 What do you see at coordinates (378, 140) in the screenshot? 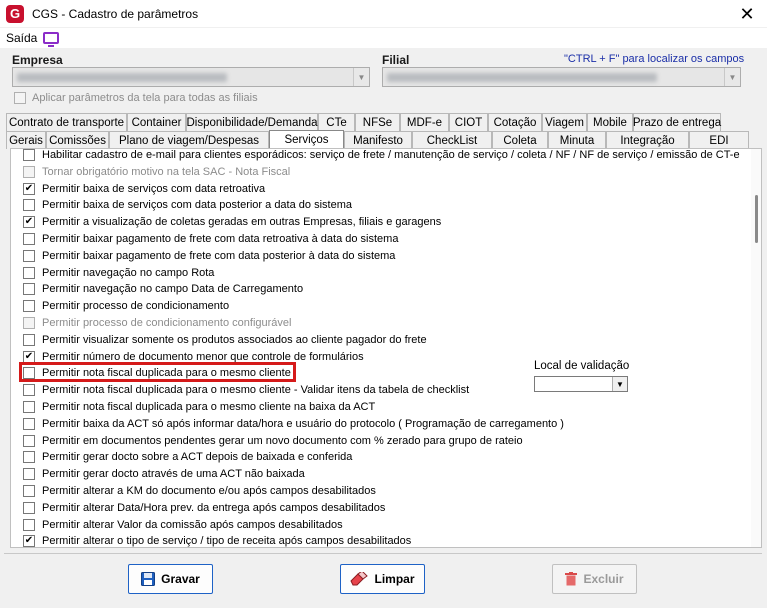
I see `tab-manifesto: Manifesto` at bounding box center [378, 140].